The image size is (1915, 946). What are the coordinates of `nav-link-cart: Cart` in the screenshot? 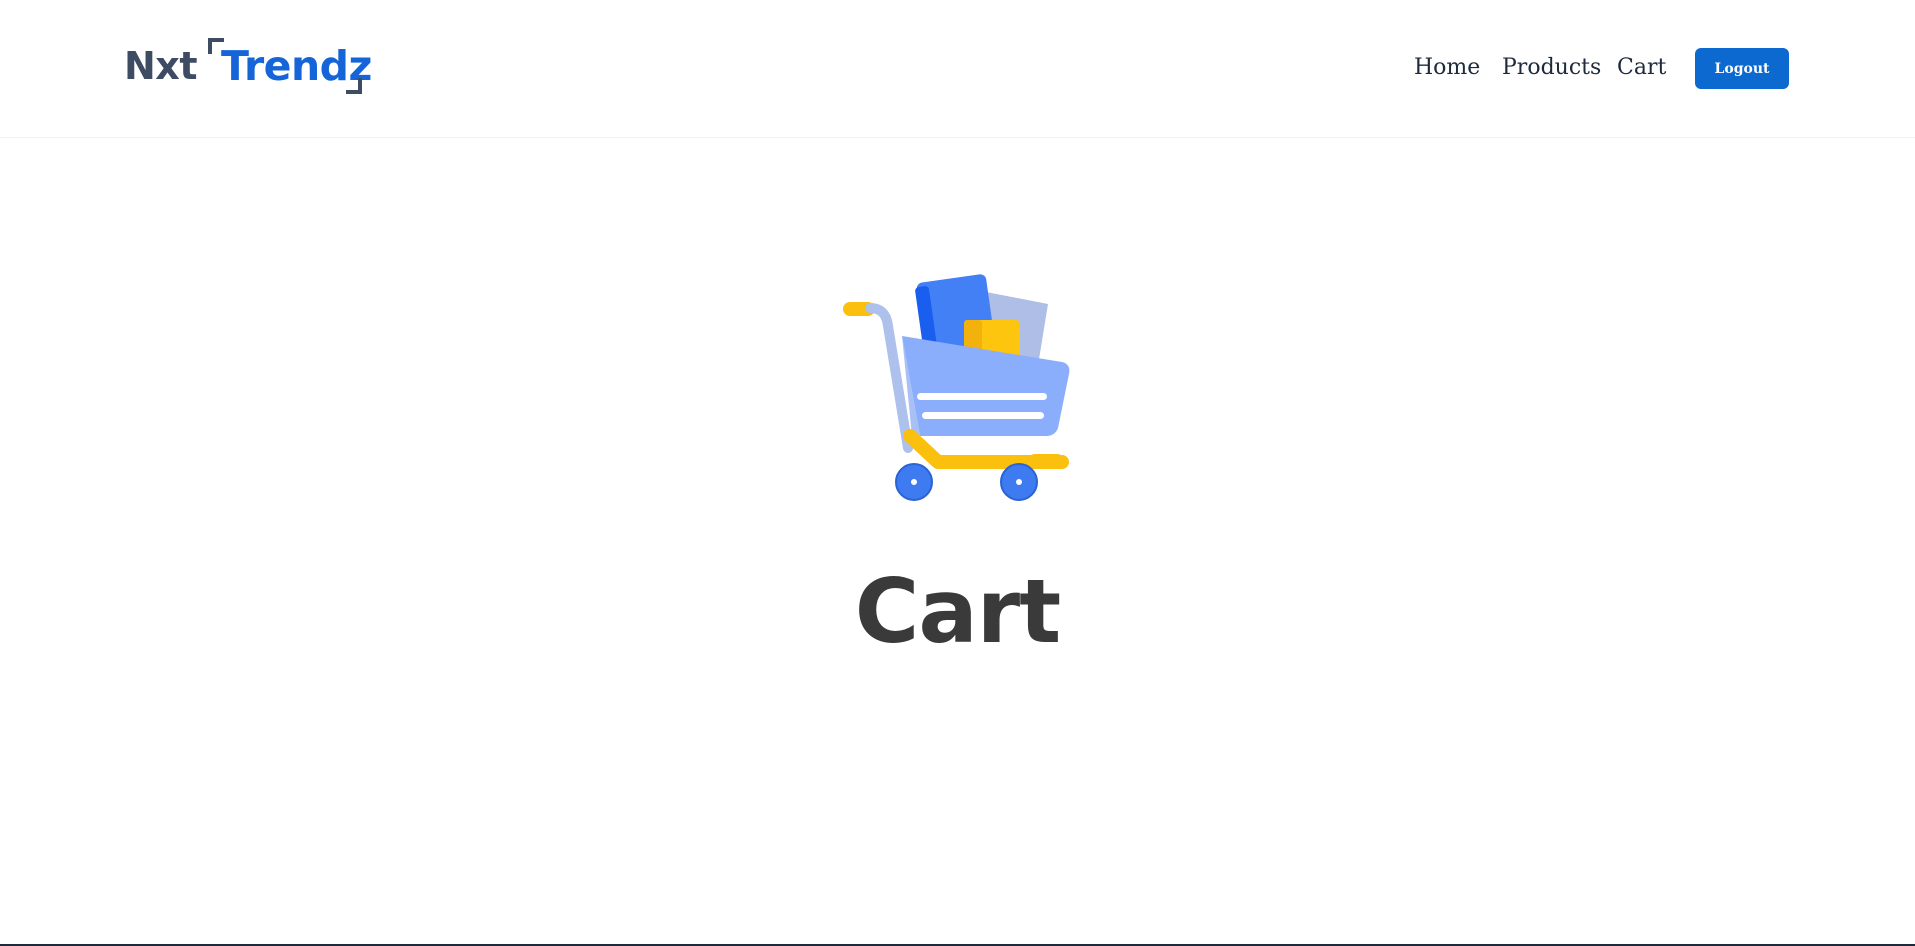 It's located at (1641, 67).